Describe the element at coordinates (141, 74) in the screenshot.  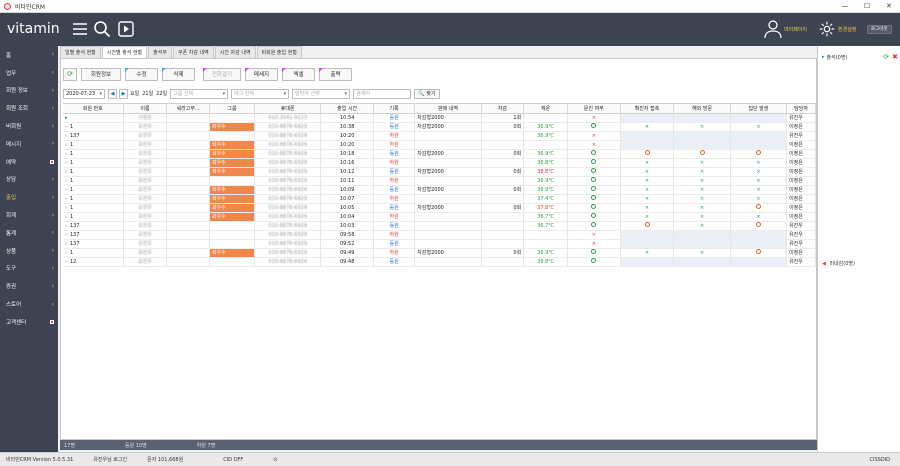
I see `edit-button: 수정` at that location.